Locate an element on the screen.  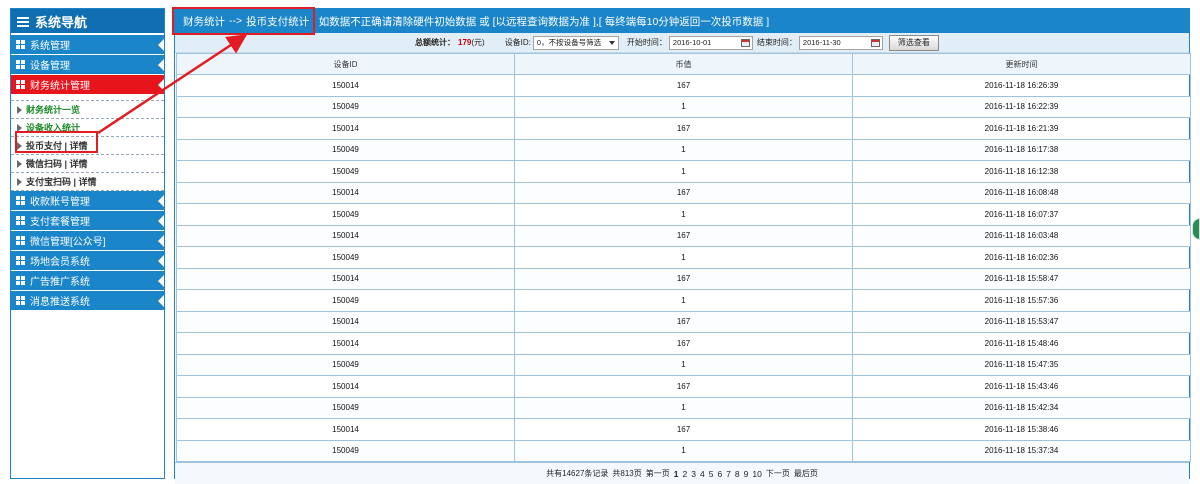
page-numbers: 1 2 3 4 5 6 7 8 9 10 is located at coordinates (718, 474).